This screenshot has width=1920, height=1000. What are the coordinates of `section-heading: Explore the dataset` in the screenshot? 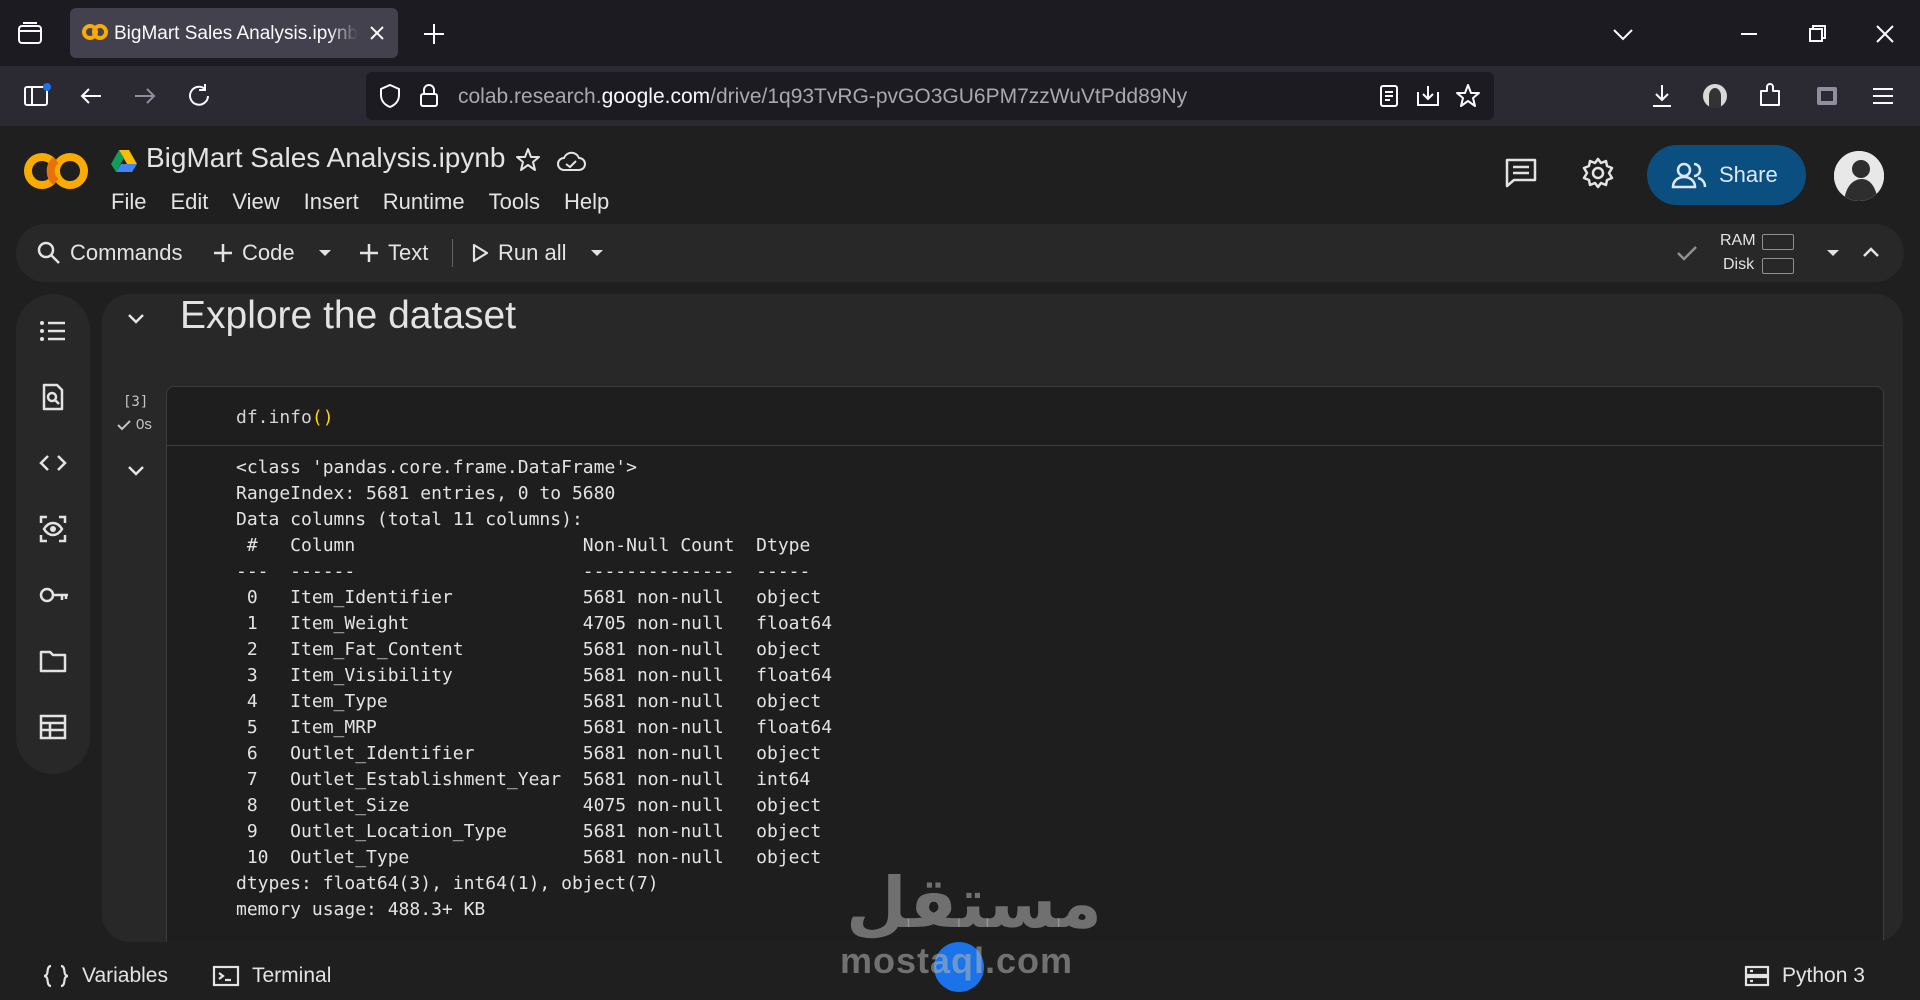 It's located at (348, 316).